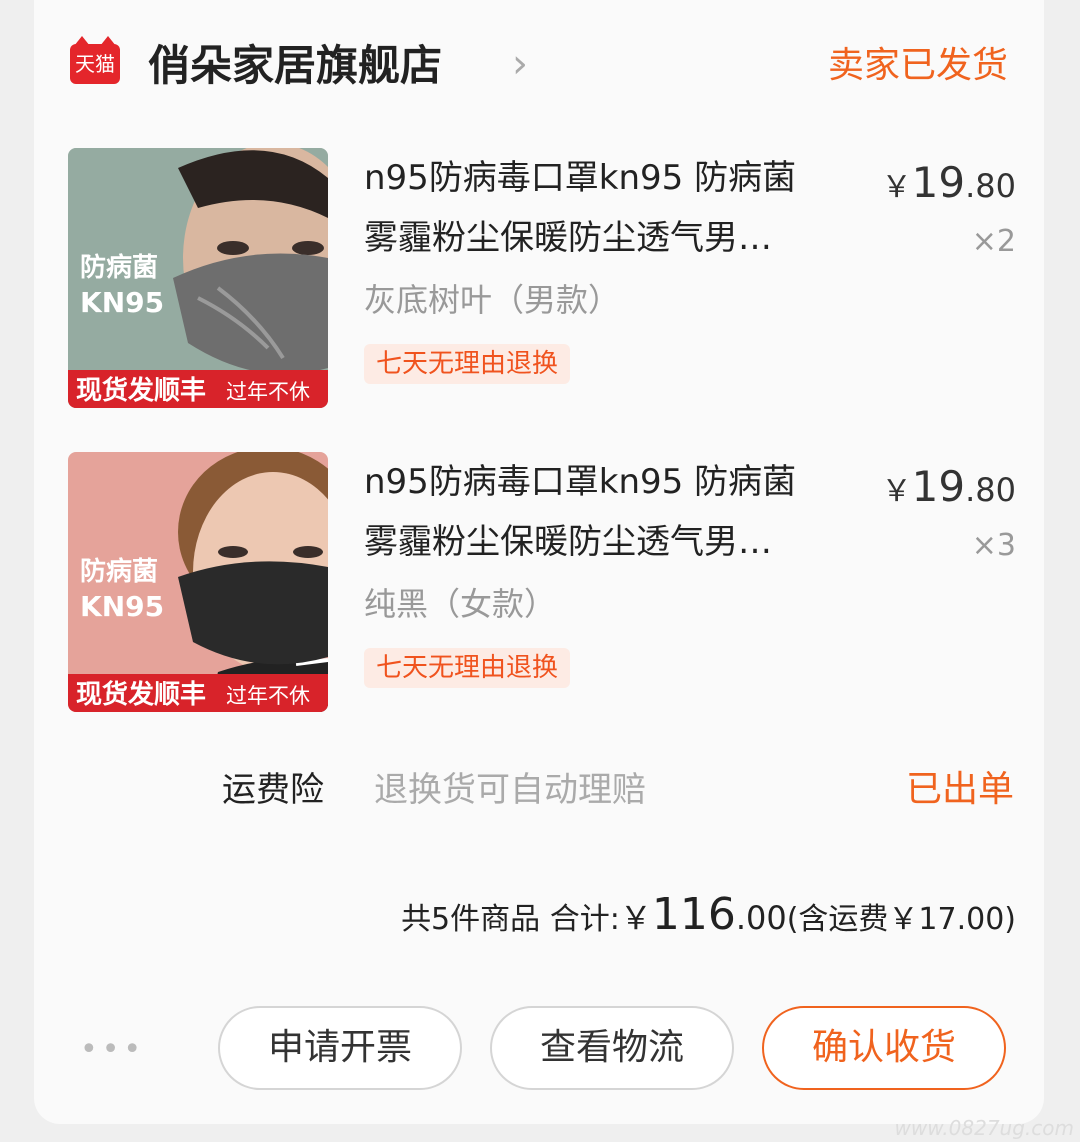 The image size is (1080, 1142). I want to click on total-label: 合计:, so click(584, 919).